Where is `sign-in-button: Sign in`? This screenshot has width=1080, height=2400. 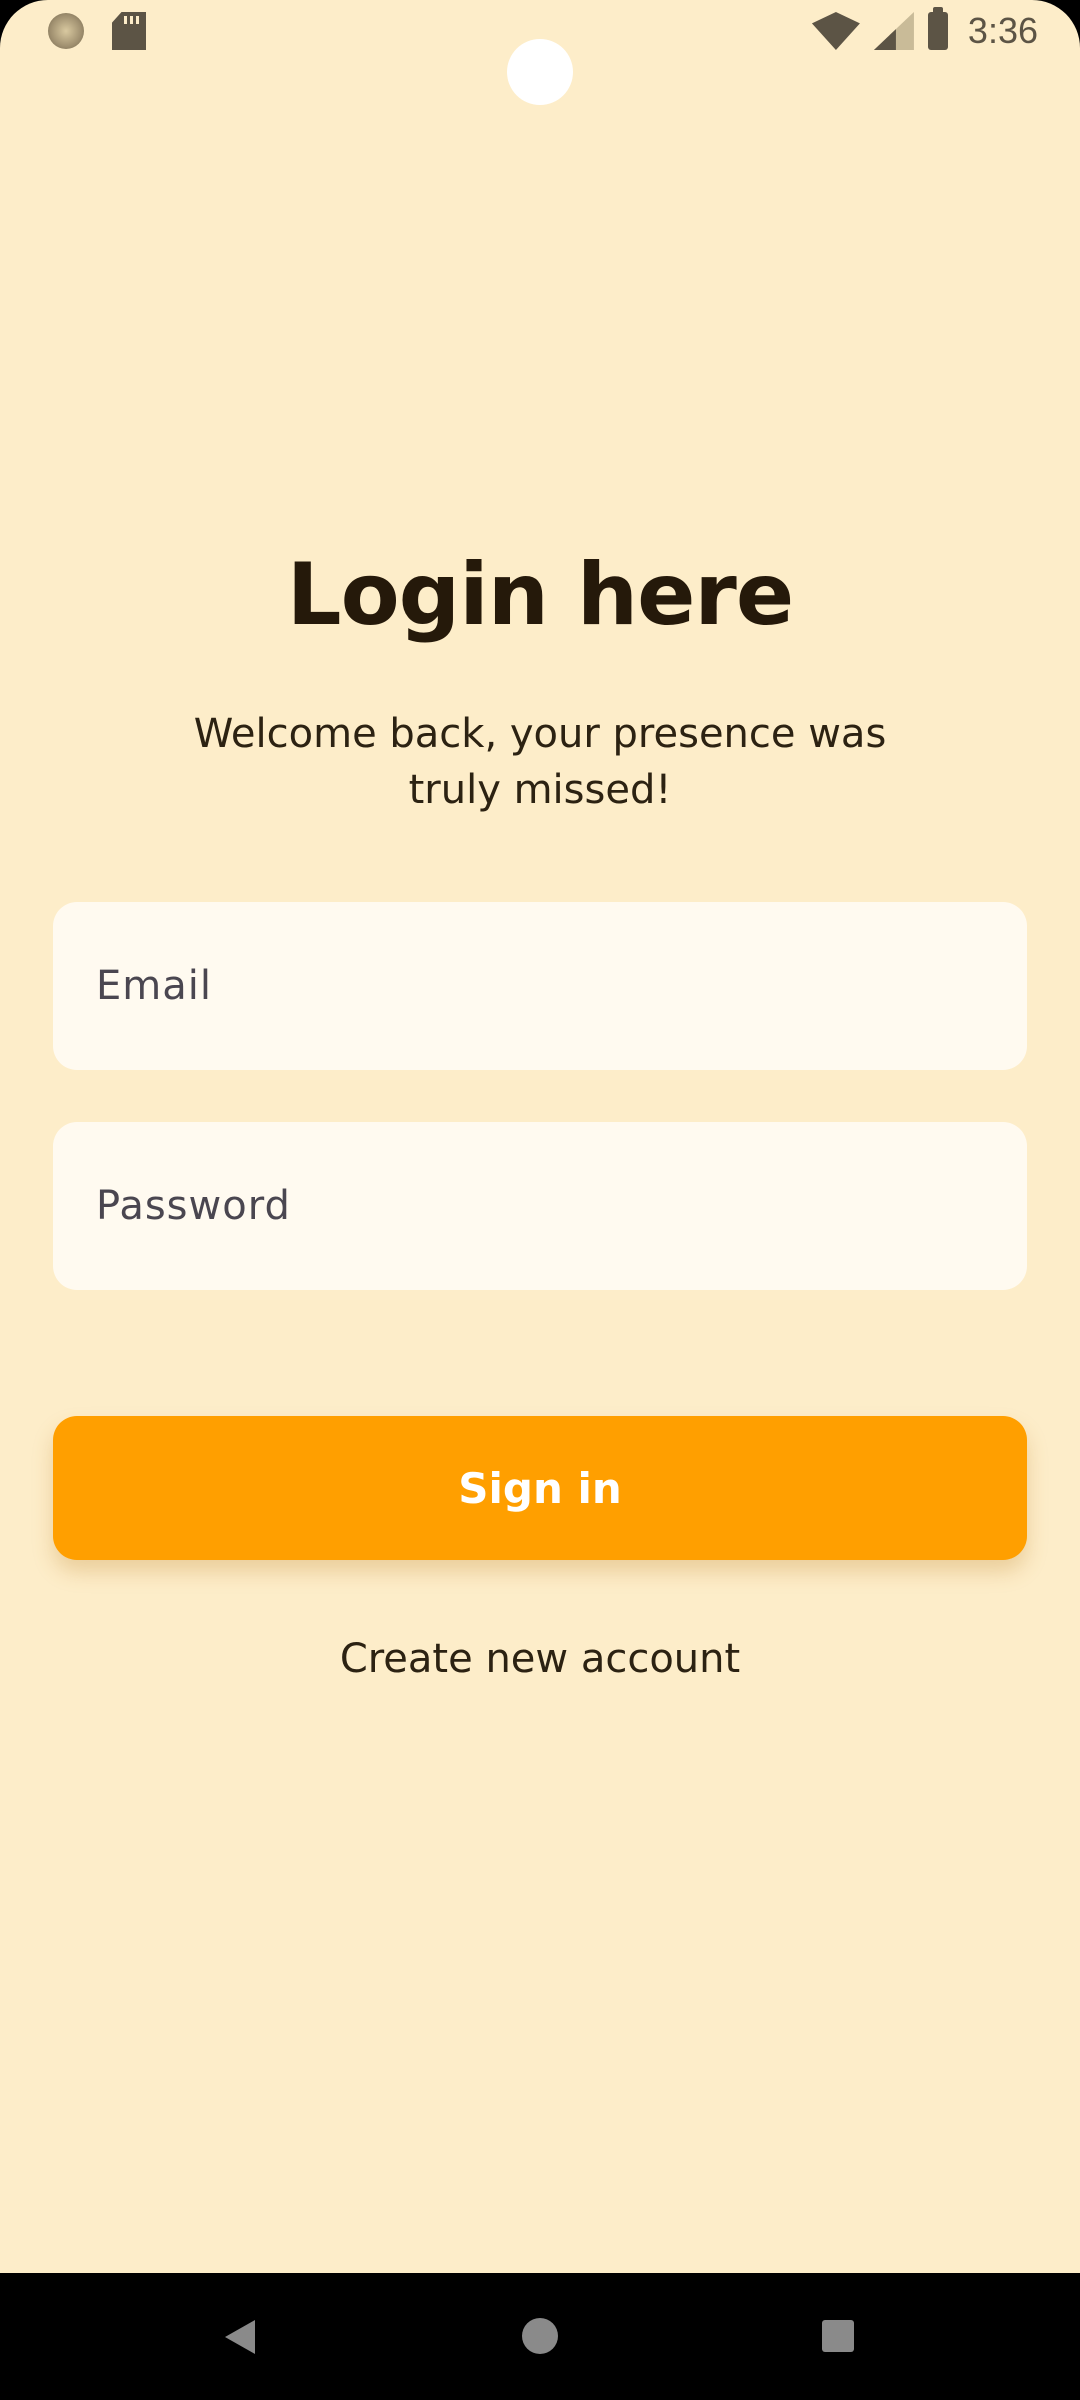
sign-in-button: Sign in is located at coordinates (540, 1488).